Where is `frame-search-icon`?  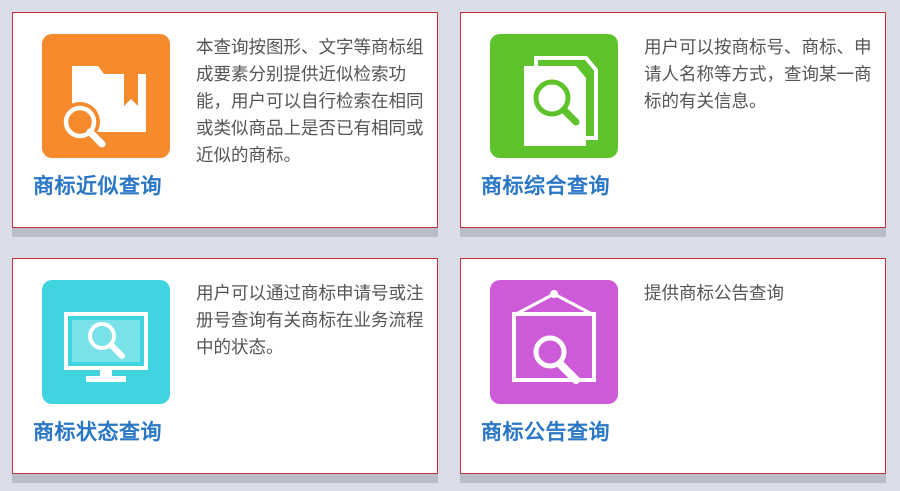 frame-search-icon is located at coordinates (554, 337).